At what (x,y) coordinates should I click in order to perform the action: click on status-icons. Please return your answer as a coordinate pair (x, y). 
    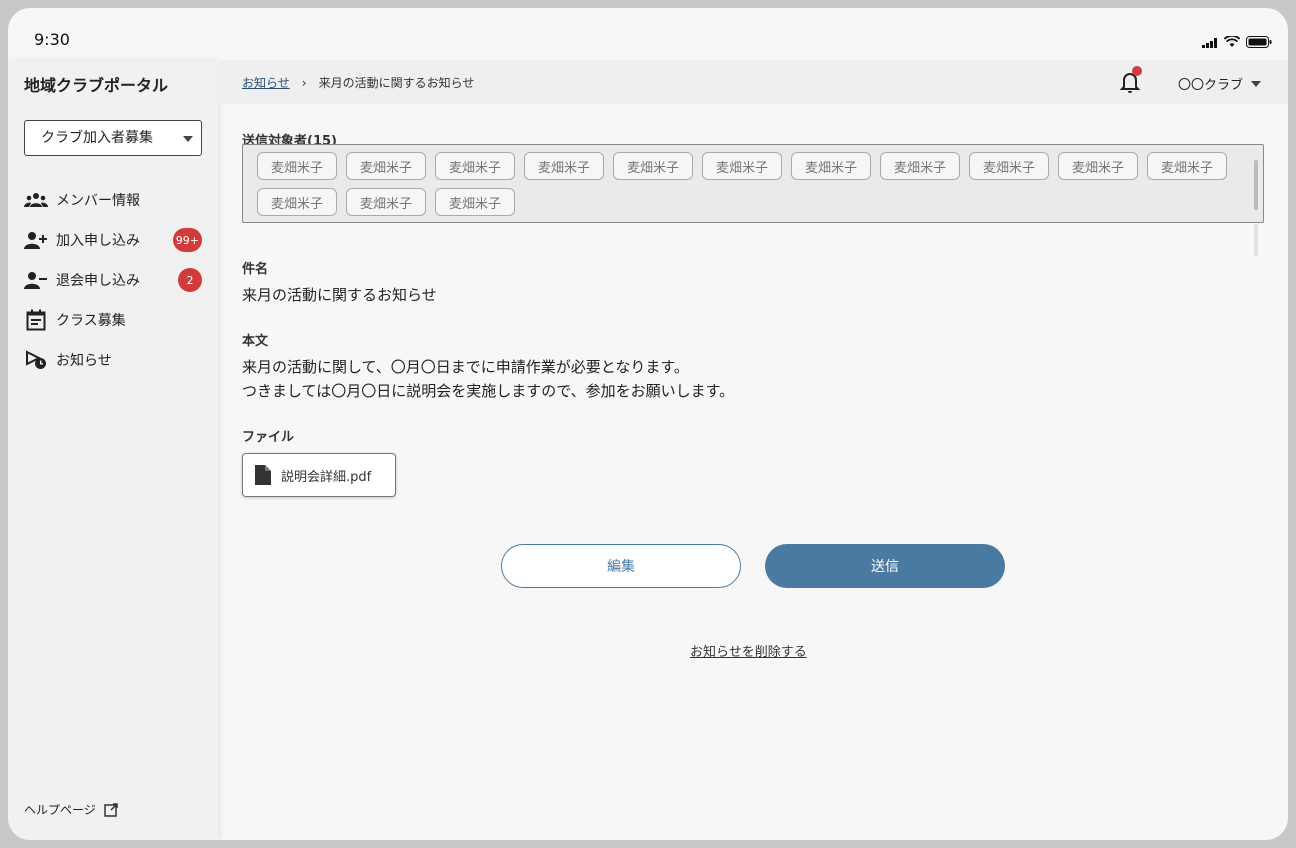
    Looking at the image, I should click on (1237, 42).